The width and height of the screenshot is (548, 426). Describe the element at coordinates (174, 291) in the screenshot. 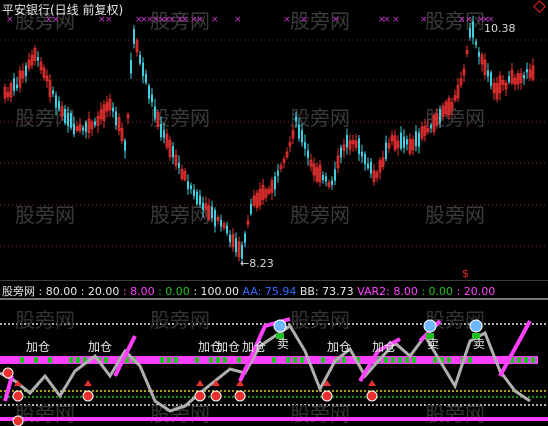

I see `indicator-value-4: : 0.00` at that location.